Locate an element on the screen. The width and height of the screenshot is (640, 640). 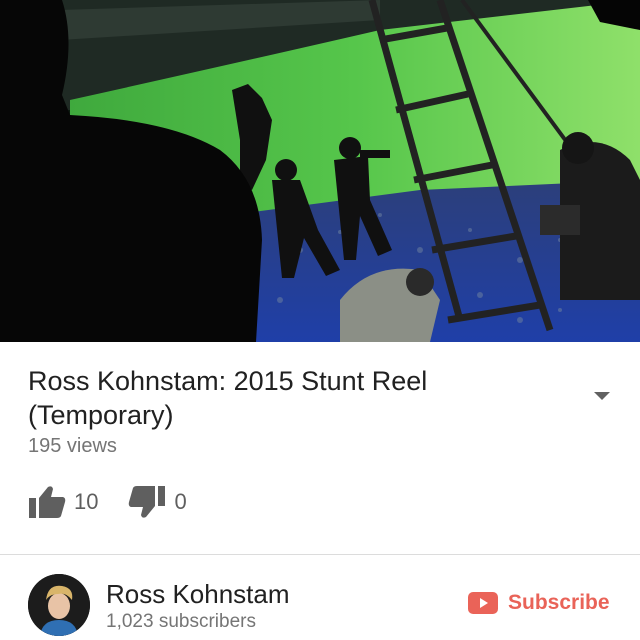
dislike-button: 0 is located at coordinates (157, 502).